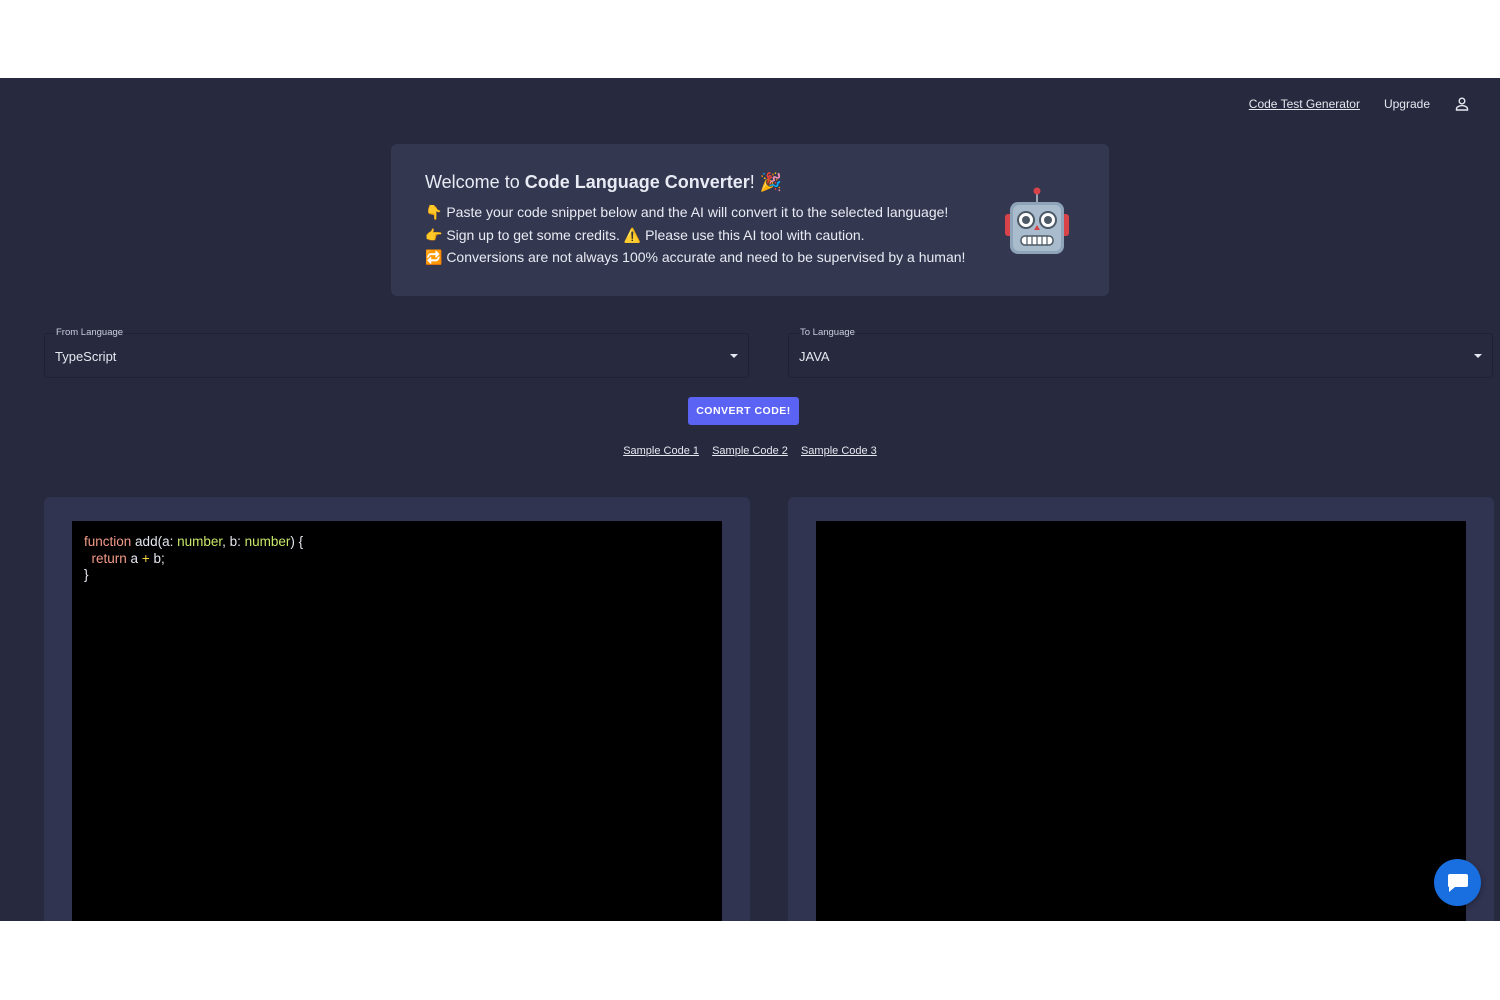 The image size is (1500, 1000). What do you see at coordinates (604, 182) in the screenshot?
I see `banner-title: Welcome to Code Language Converter! 🎉` at bounding box center [604, 182].